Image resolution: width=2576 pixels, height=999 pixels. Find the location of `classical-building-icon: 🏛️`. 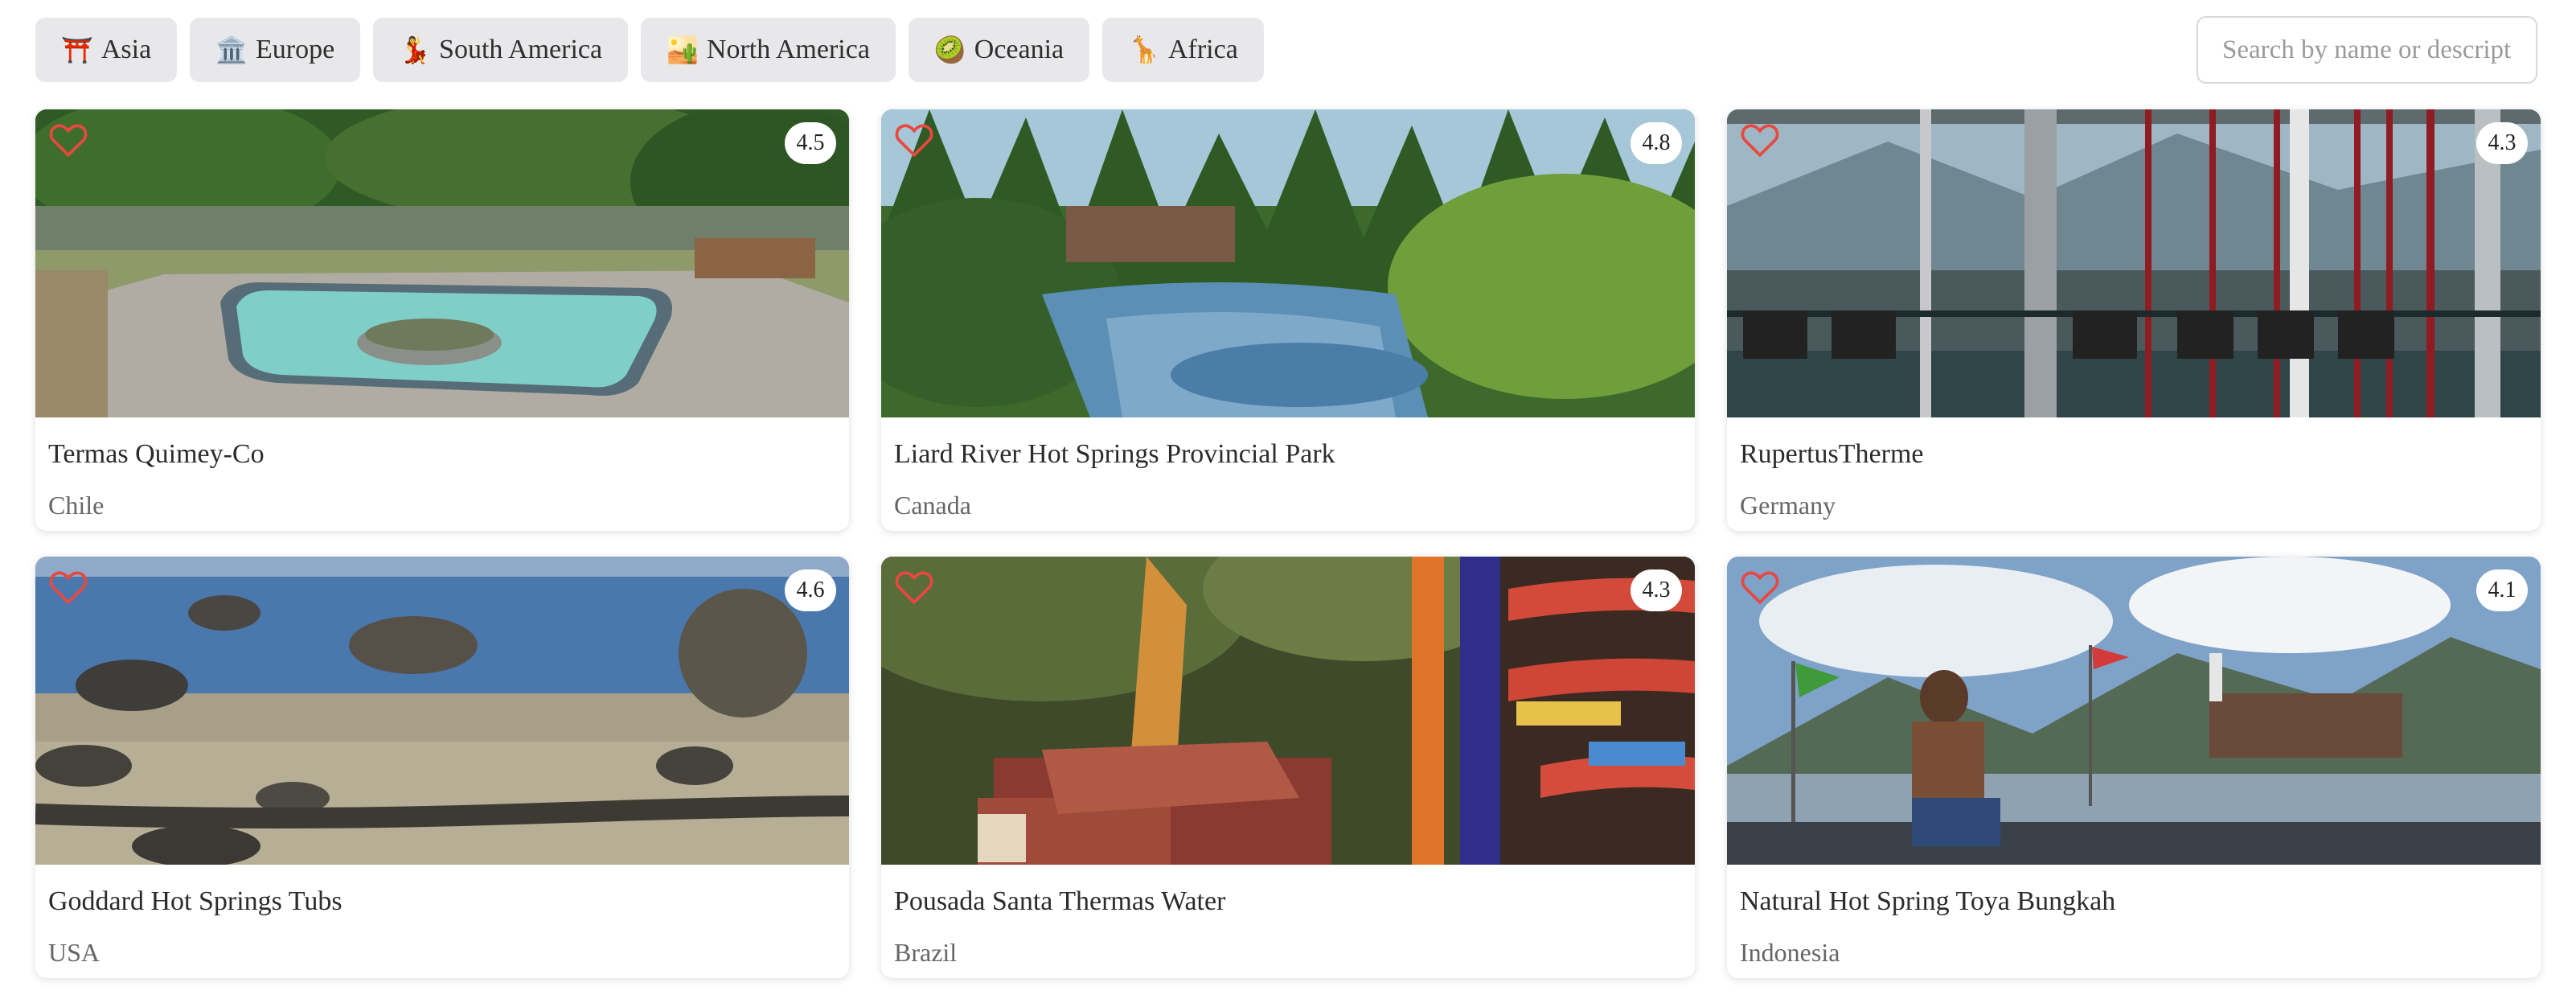

classical-building-icon: 🏛️ is located at coordinates (232, 50).